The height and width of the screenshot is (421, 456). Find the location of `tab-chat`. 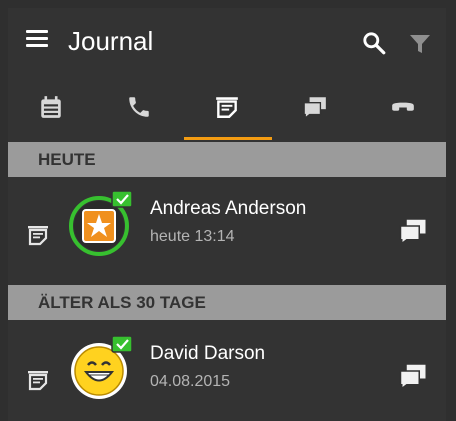

tab-chat is located at coordinates (316, 109).